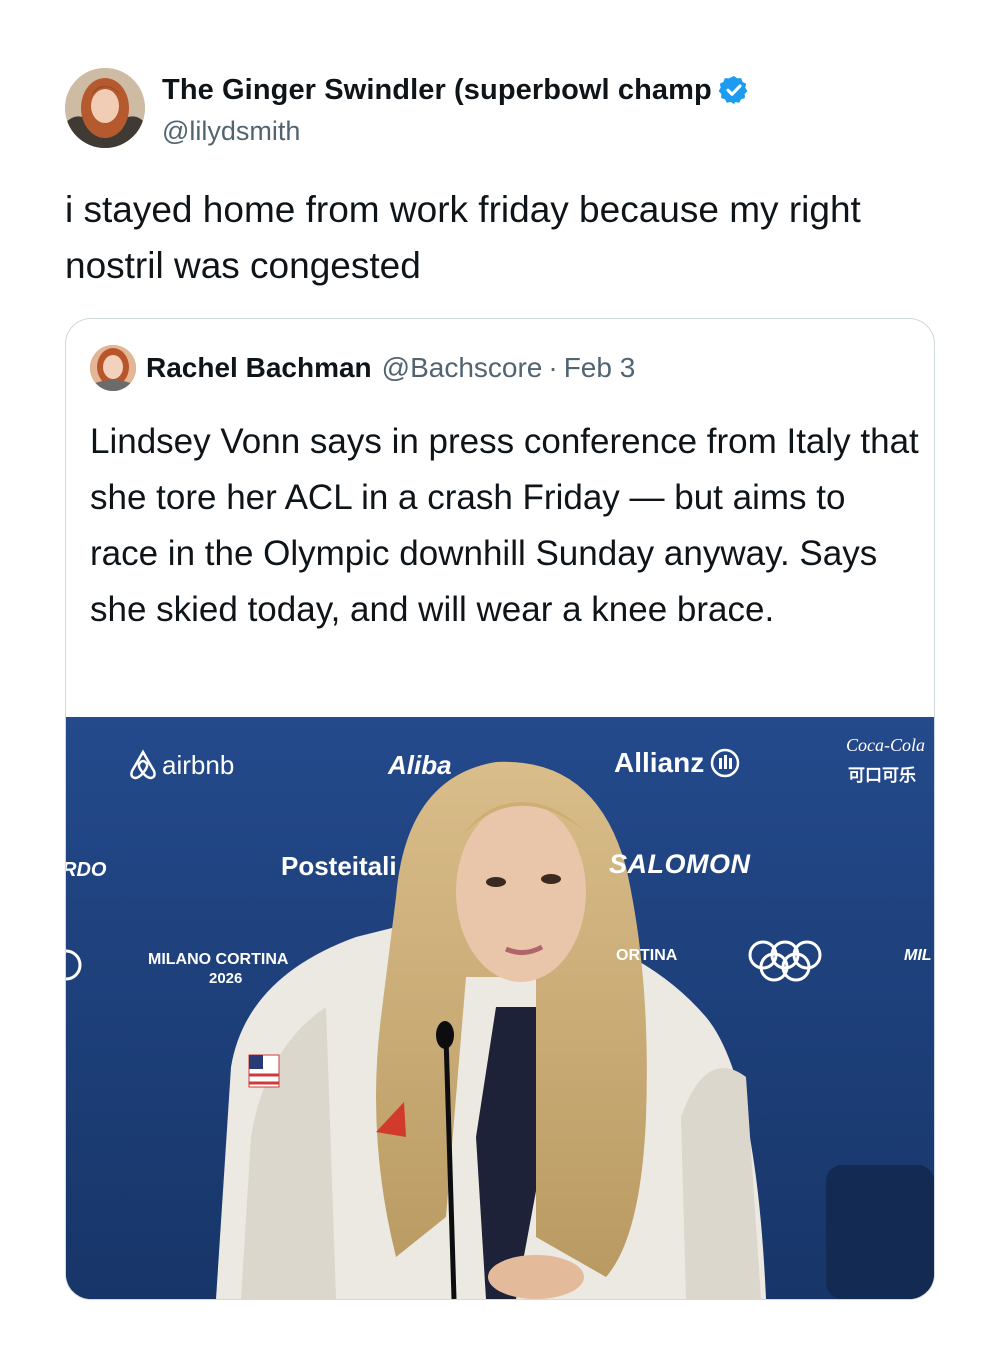  I want to click on posteitaliane-logo: Posteitali, so click(339, 866).